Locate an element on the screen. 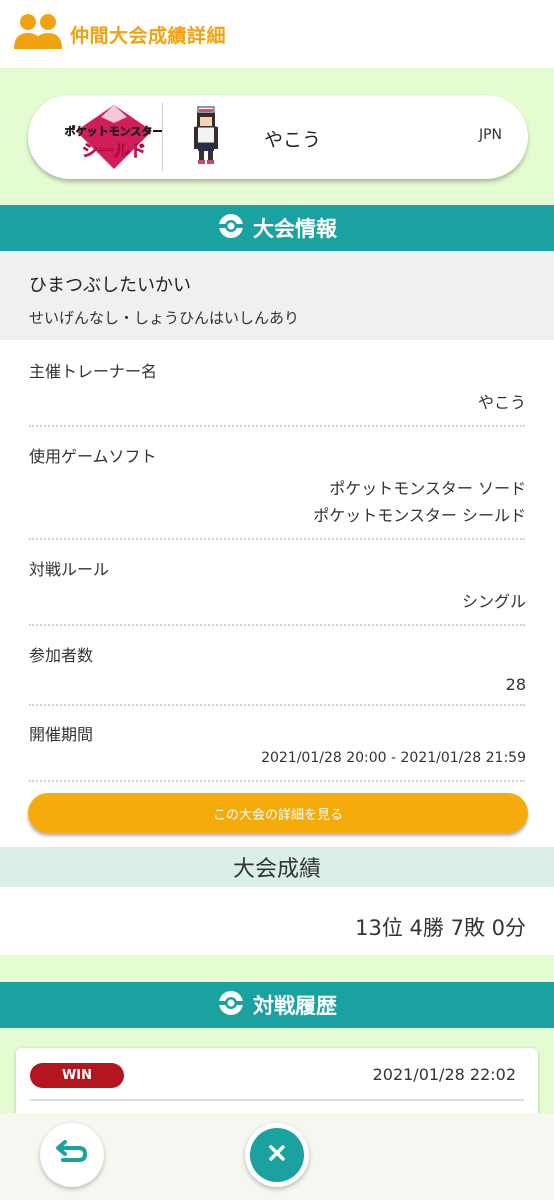  game-logo: ポケットモンスター シールド is located at coordinates (114, 137).